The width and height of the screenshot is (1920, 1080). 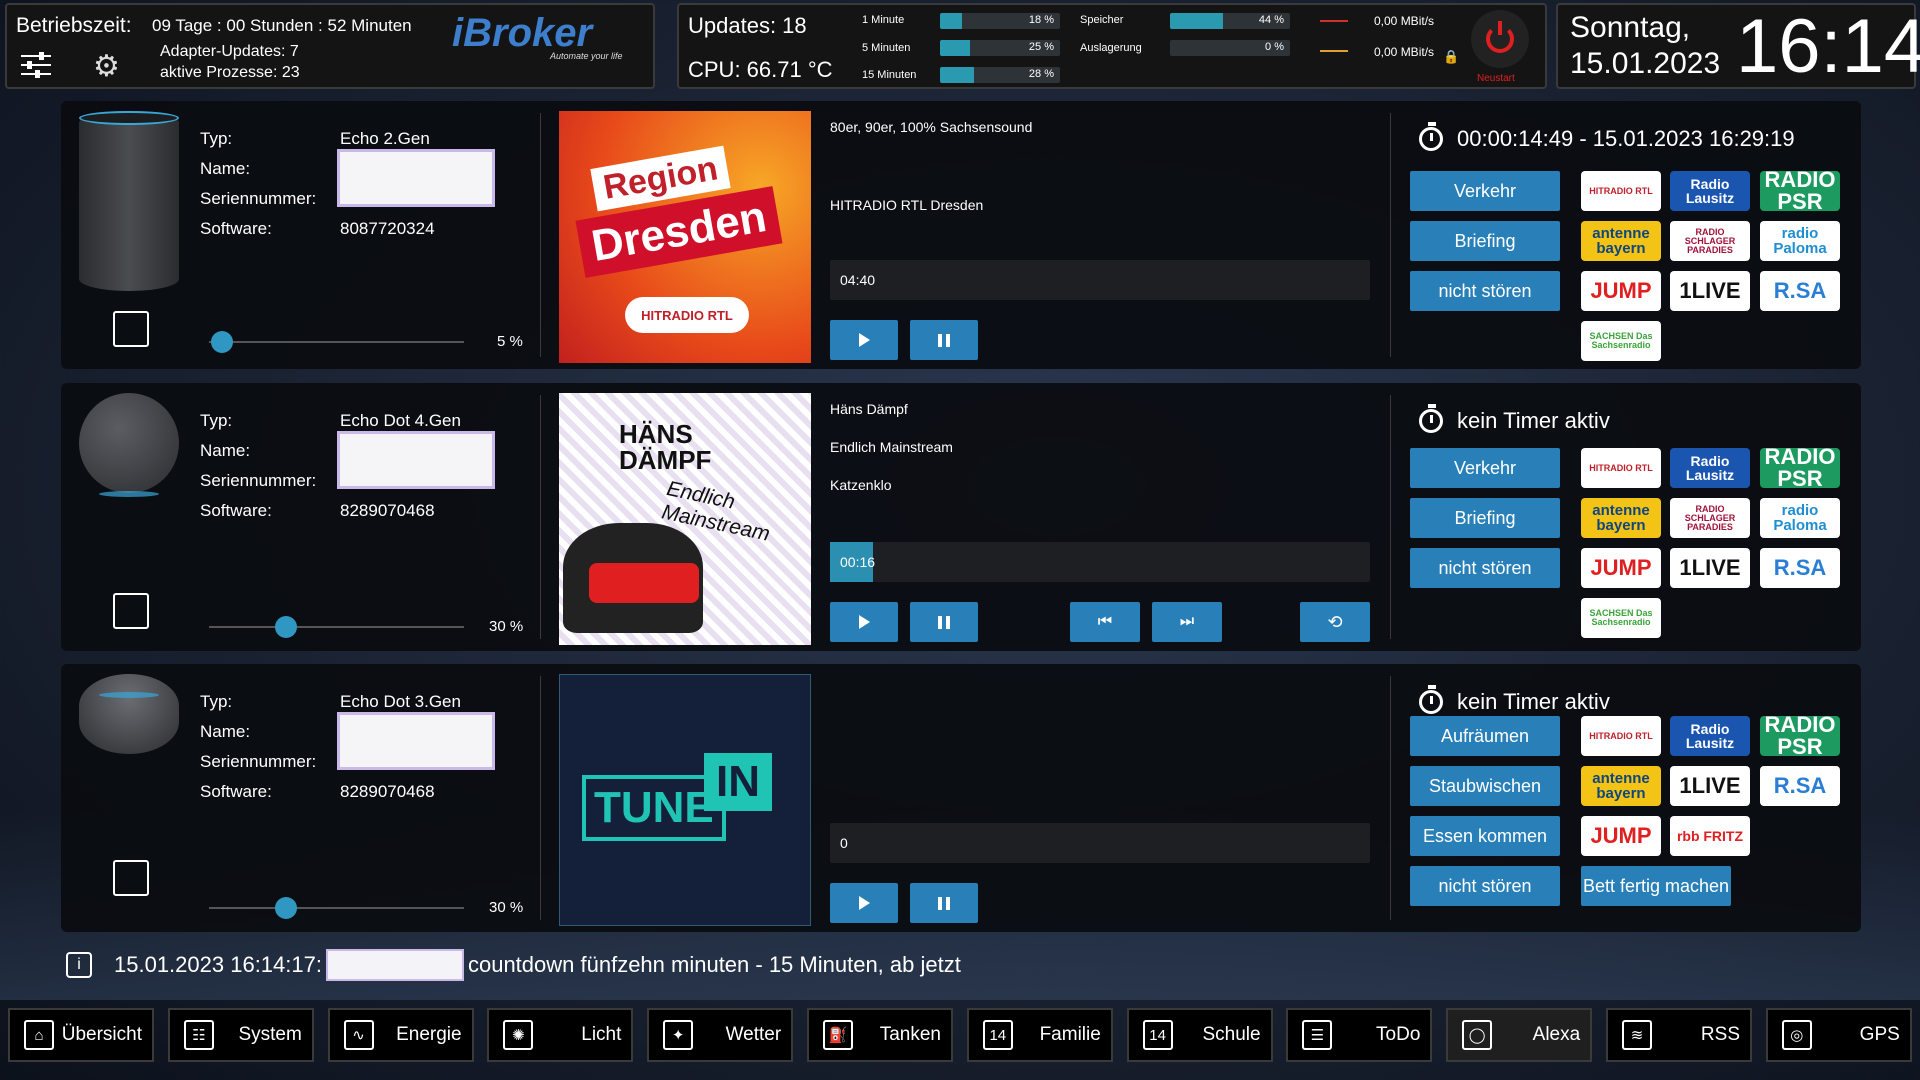 What do you see at coordinates (1100, 280) in the screenshot?
I see `playback-progress: 04:40` at bounding box center [1100, 280].